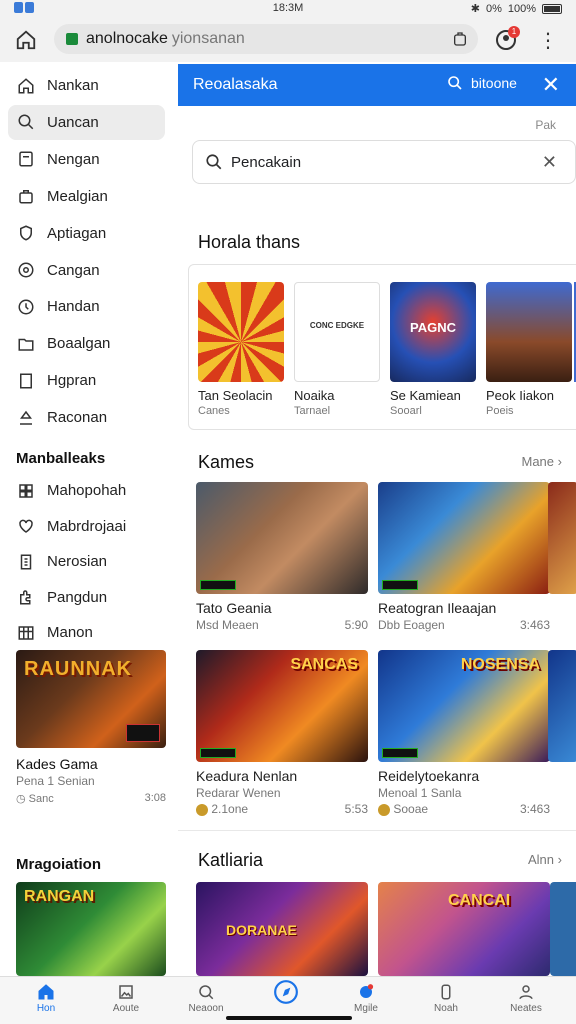 This screenshot has width=576, height=1024. I want to click on sidebar-item: Hgpran, so click(86, 380).